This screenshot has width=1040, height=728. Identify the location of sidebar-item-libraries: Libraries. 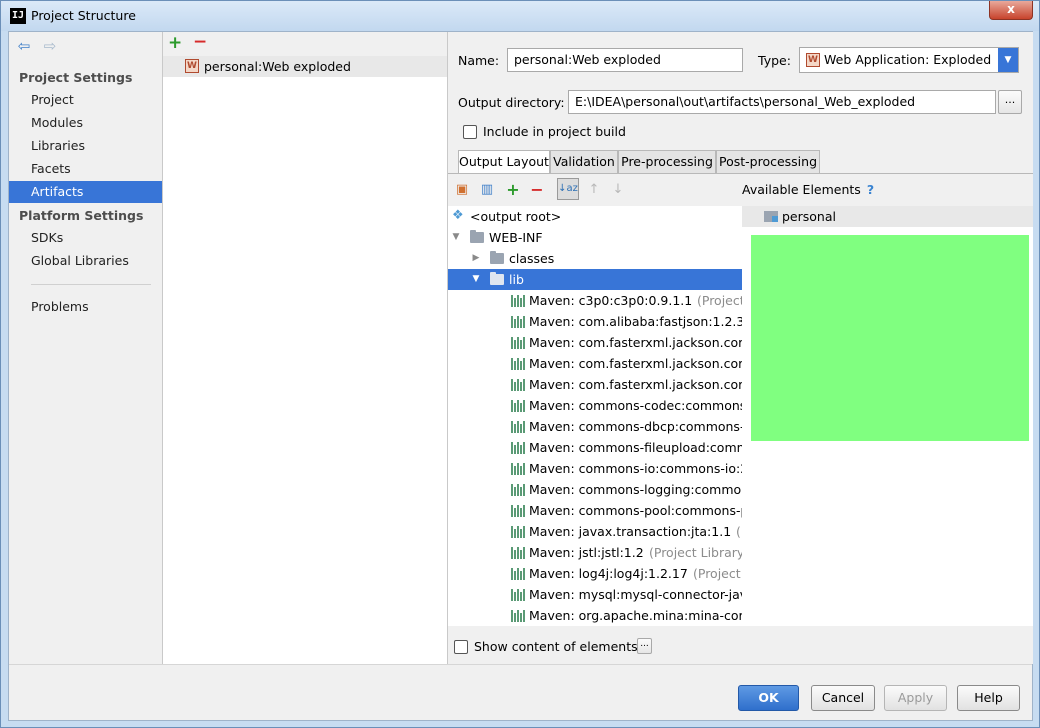
(85, 146).